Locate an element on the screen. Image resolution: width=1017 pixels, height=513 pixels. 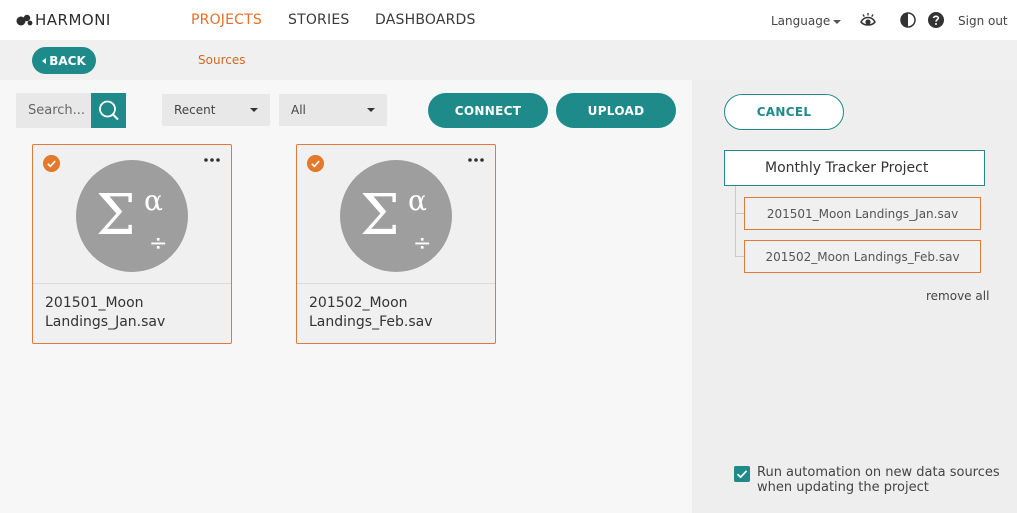
upload-button: UPLOAD is located at coordinates (616, 110).